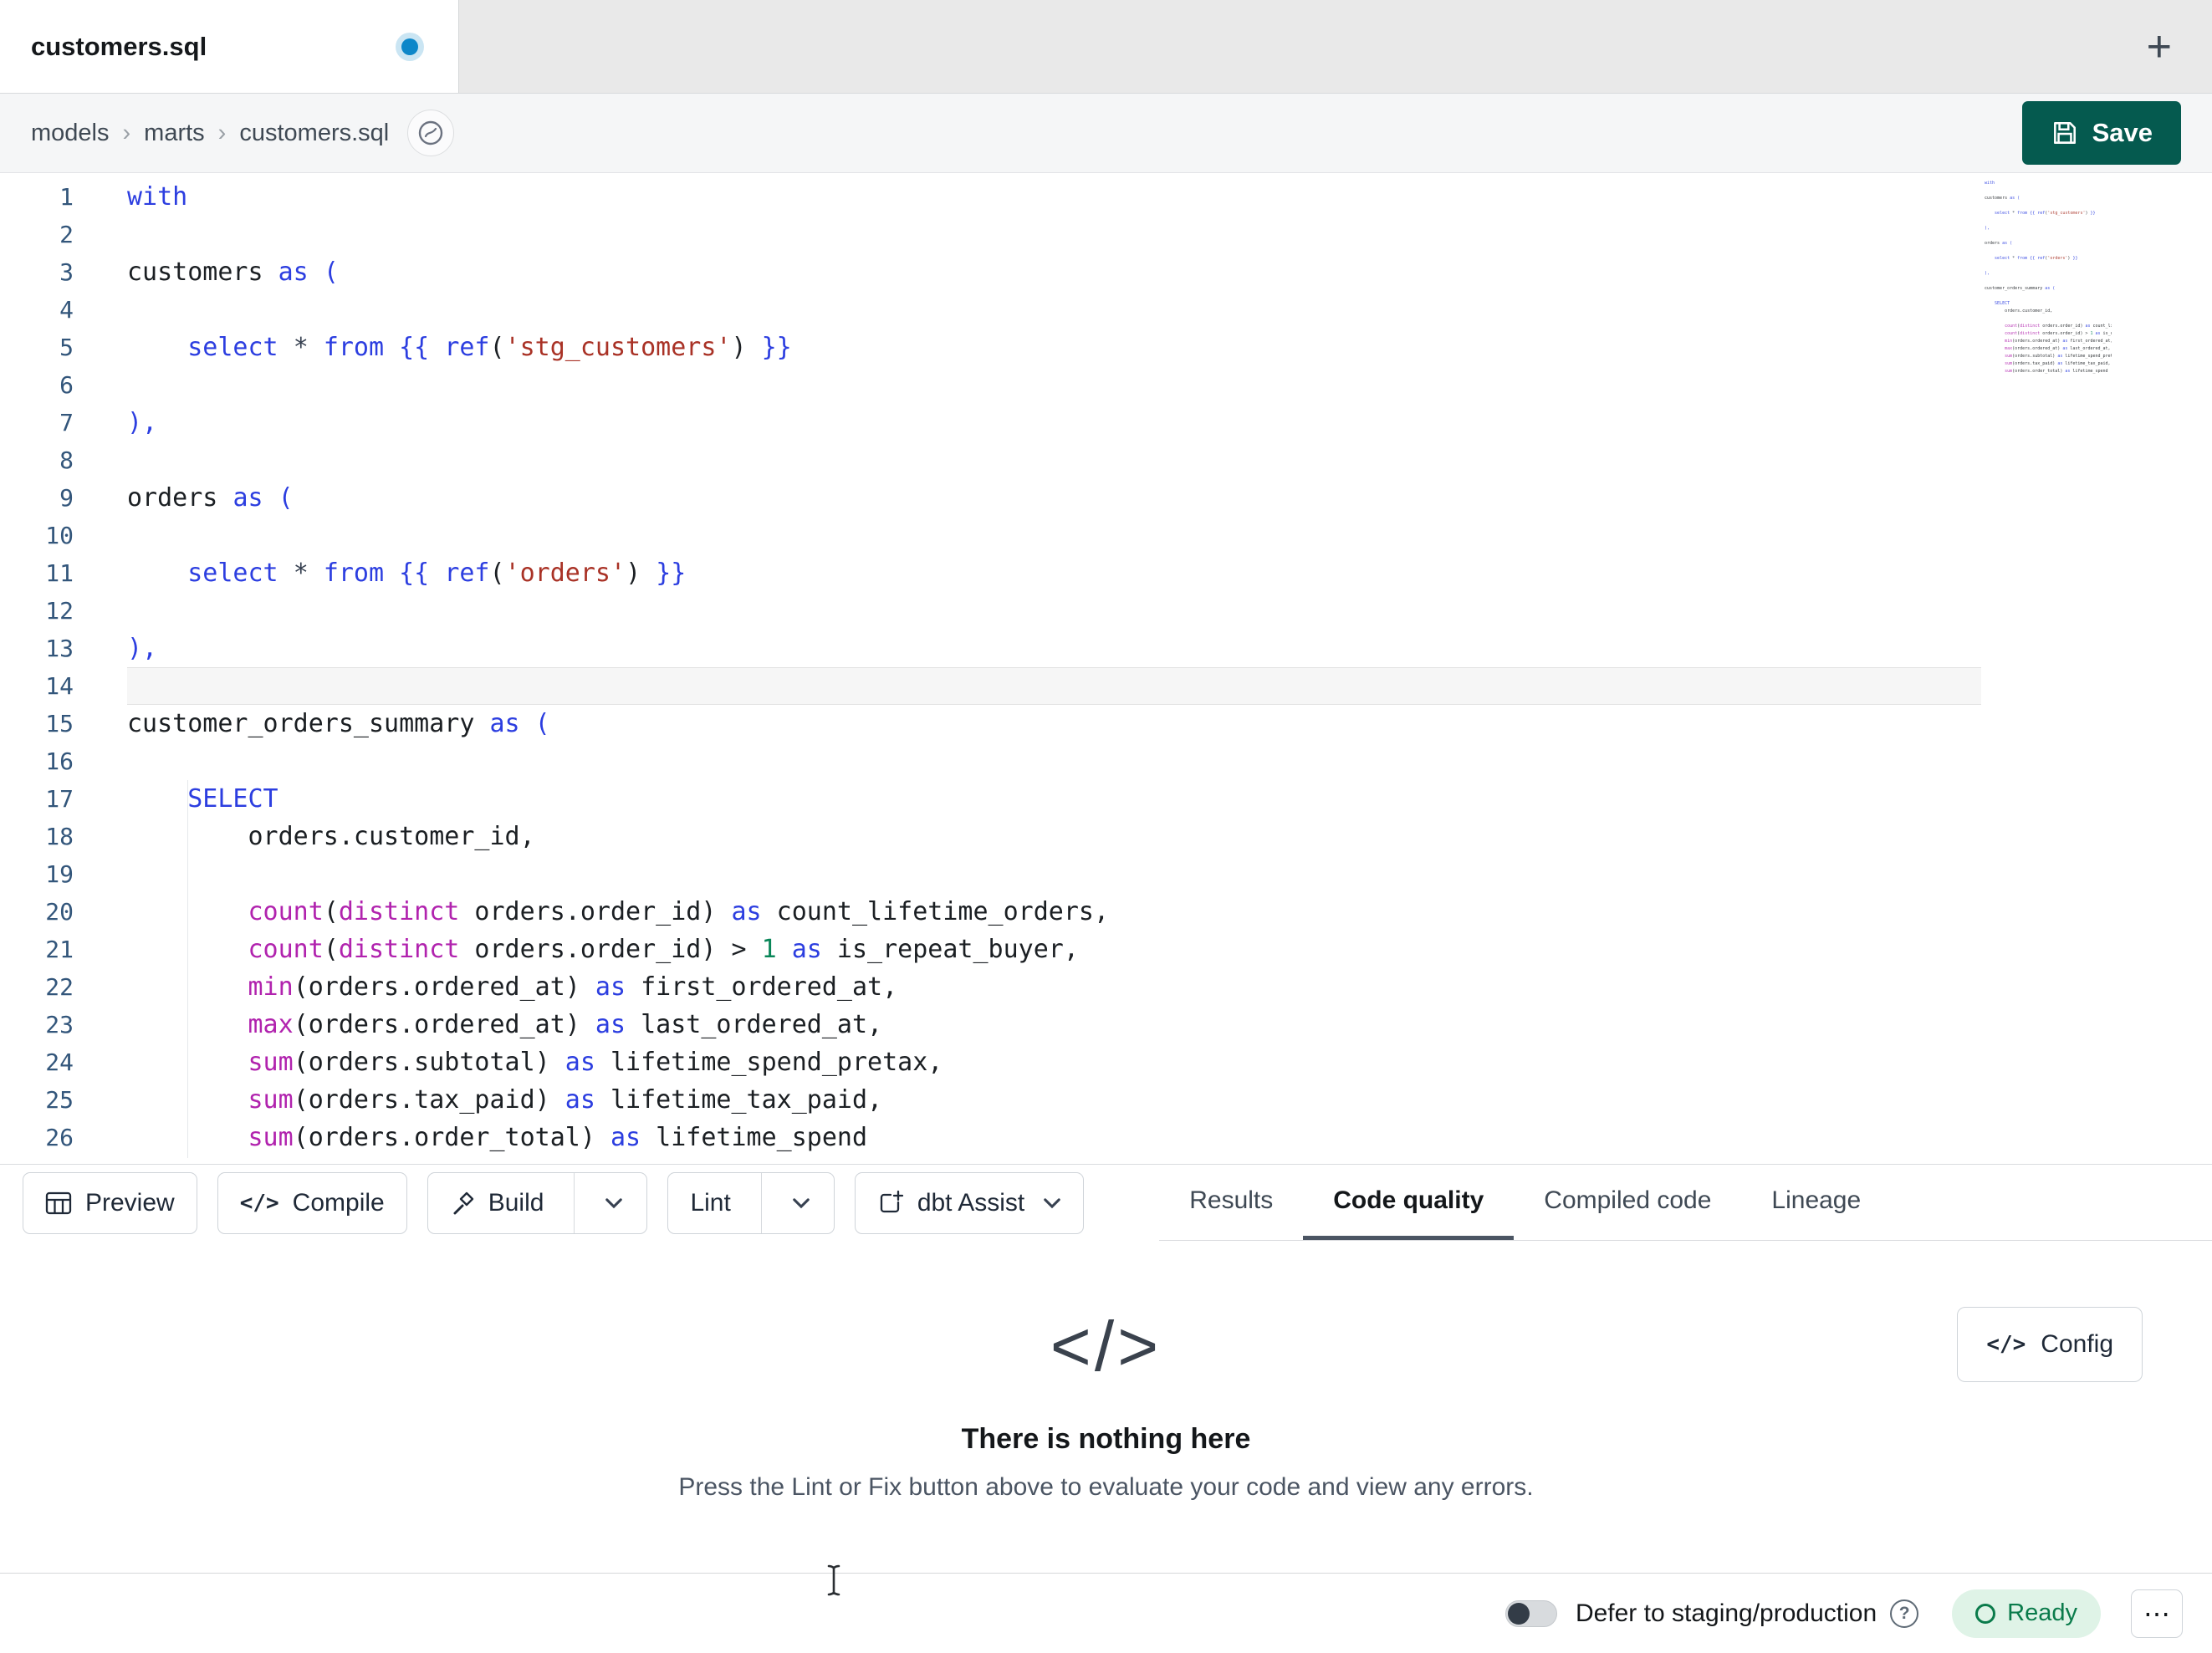 Image resolution: width=2212 pixels, height=1653 pixels. Describe the element at coordinates (63, 310) in the screenshot. I see `line-number: 4` at that location.